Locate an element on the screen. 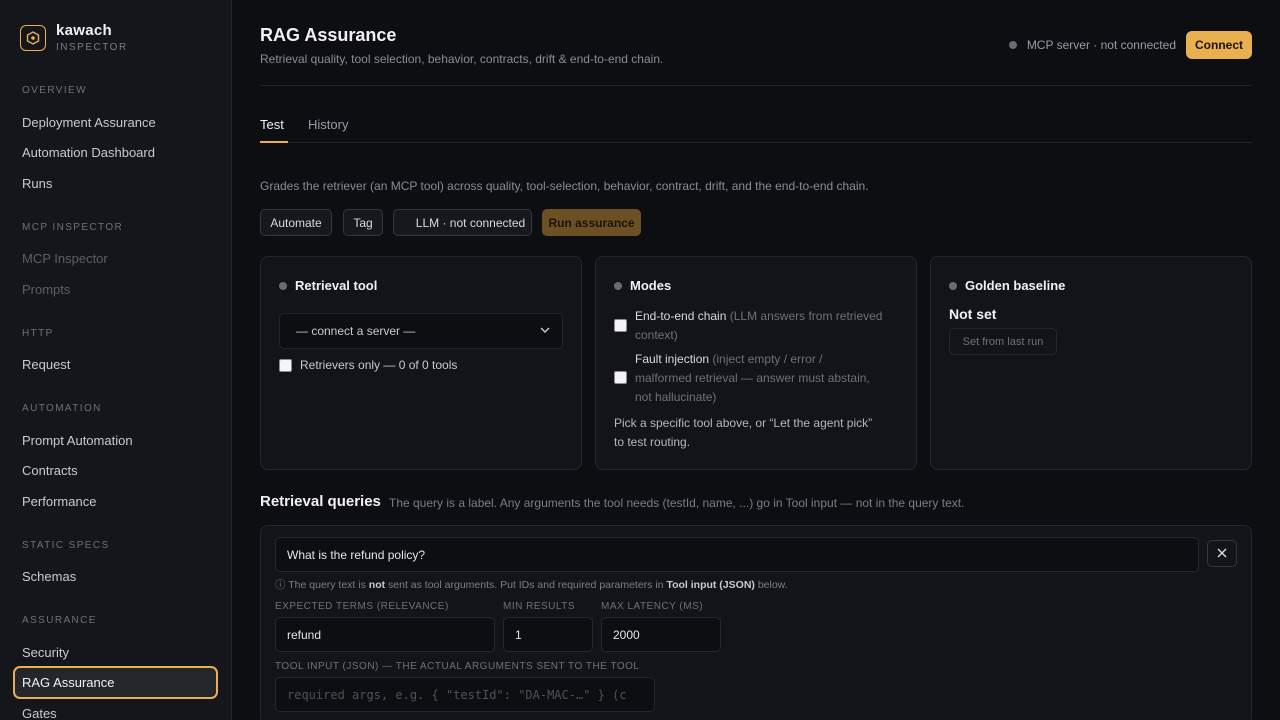 Image resolution: width=1280 pixels, height=720 pixels. note-prefix: ⓘ The query text is is located at coordinates (320, 585).